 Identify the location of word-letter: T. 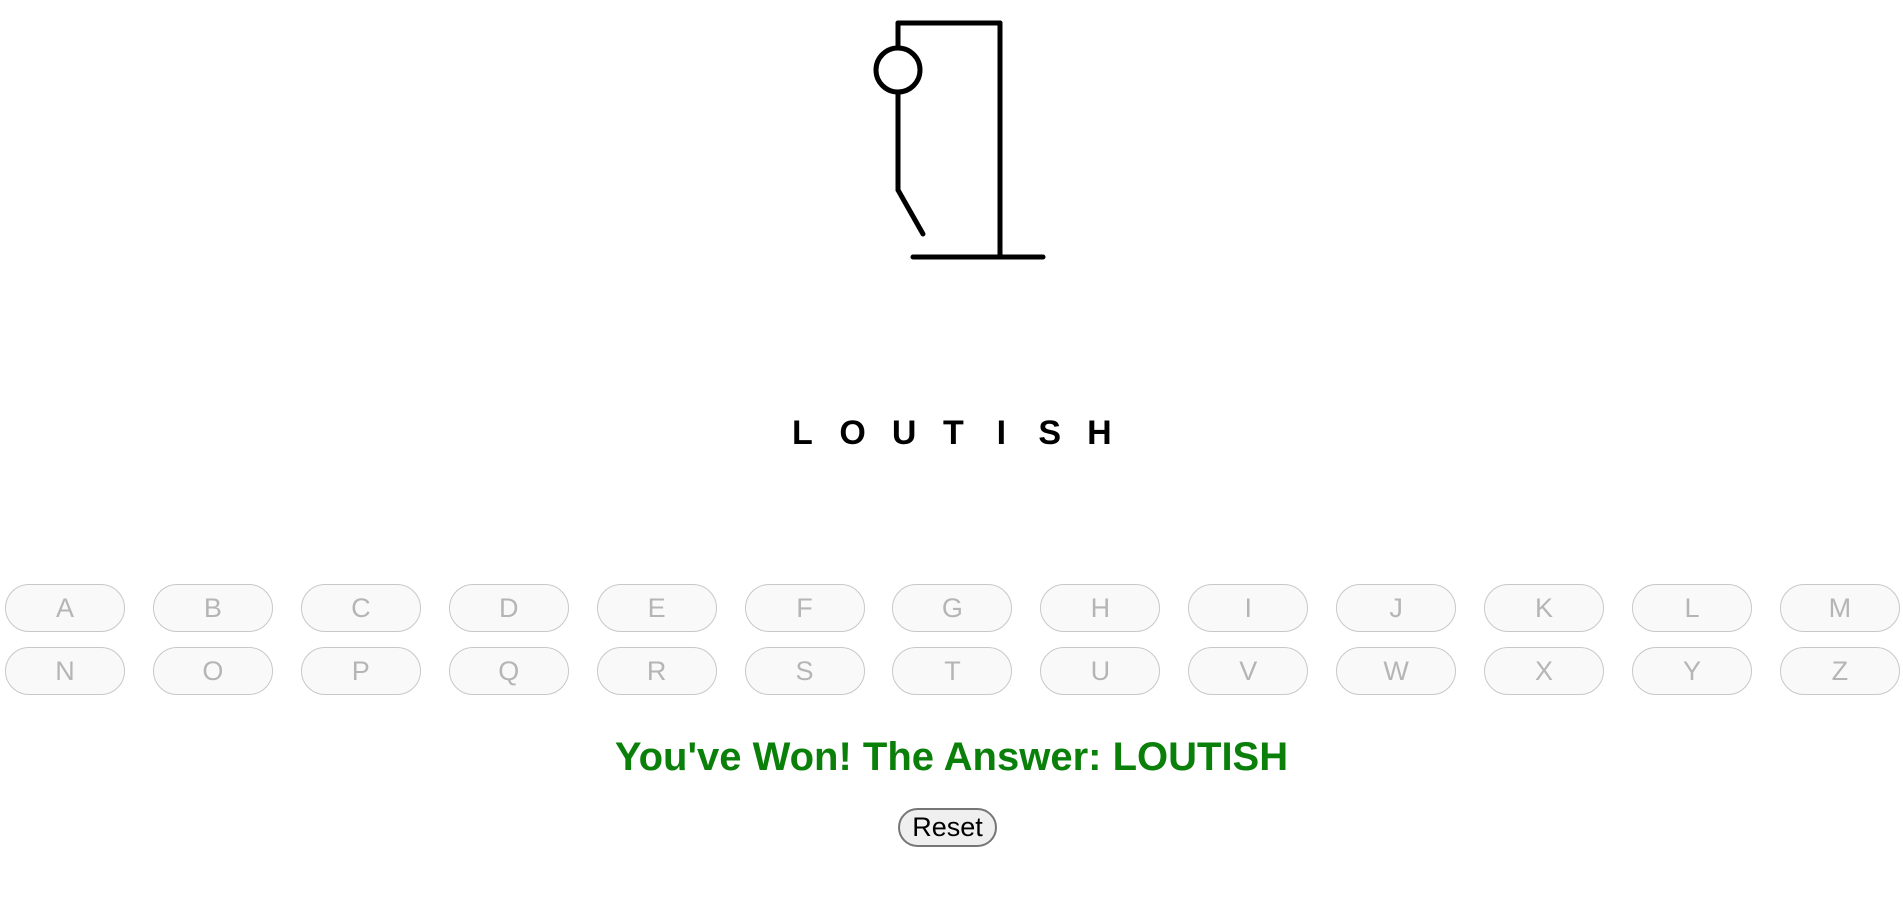
(953, 432).